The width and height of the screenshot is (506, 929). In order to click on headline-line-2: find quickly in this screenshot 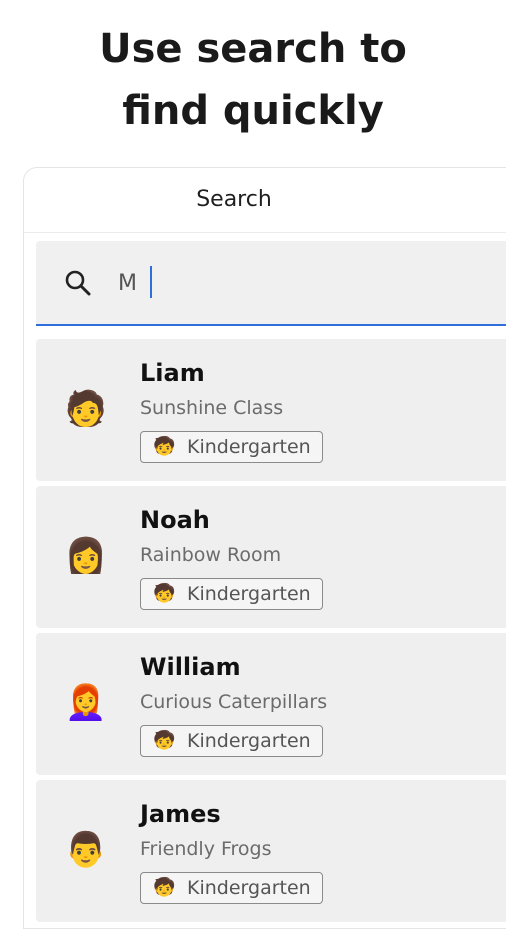, I will do `click(253, 111)`.